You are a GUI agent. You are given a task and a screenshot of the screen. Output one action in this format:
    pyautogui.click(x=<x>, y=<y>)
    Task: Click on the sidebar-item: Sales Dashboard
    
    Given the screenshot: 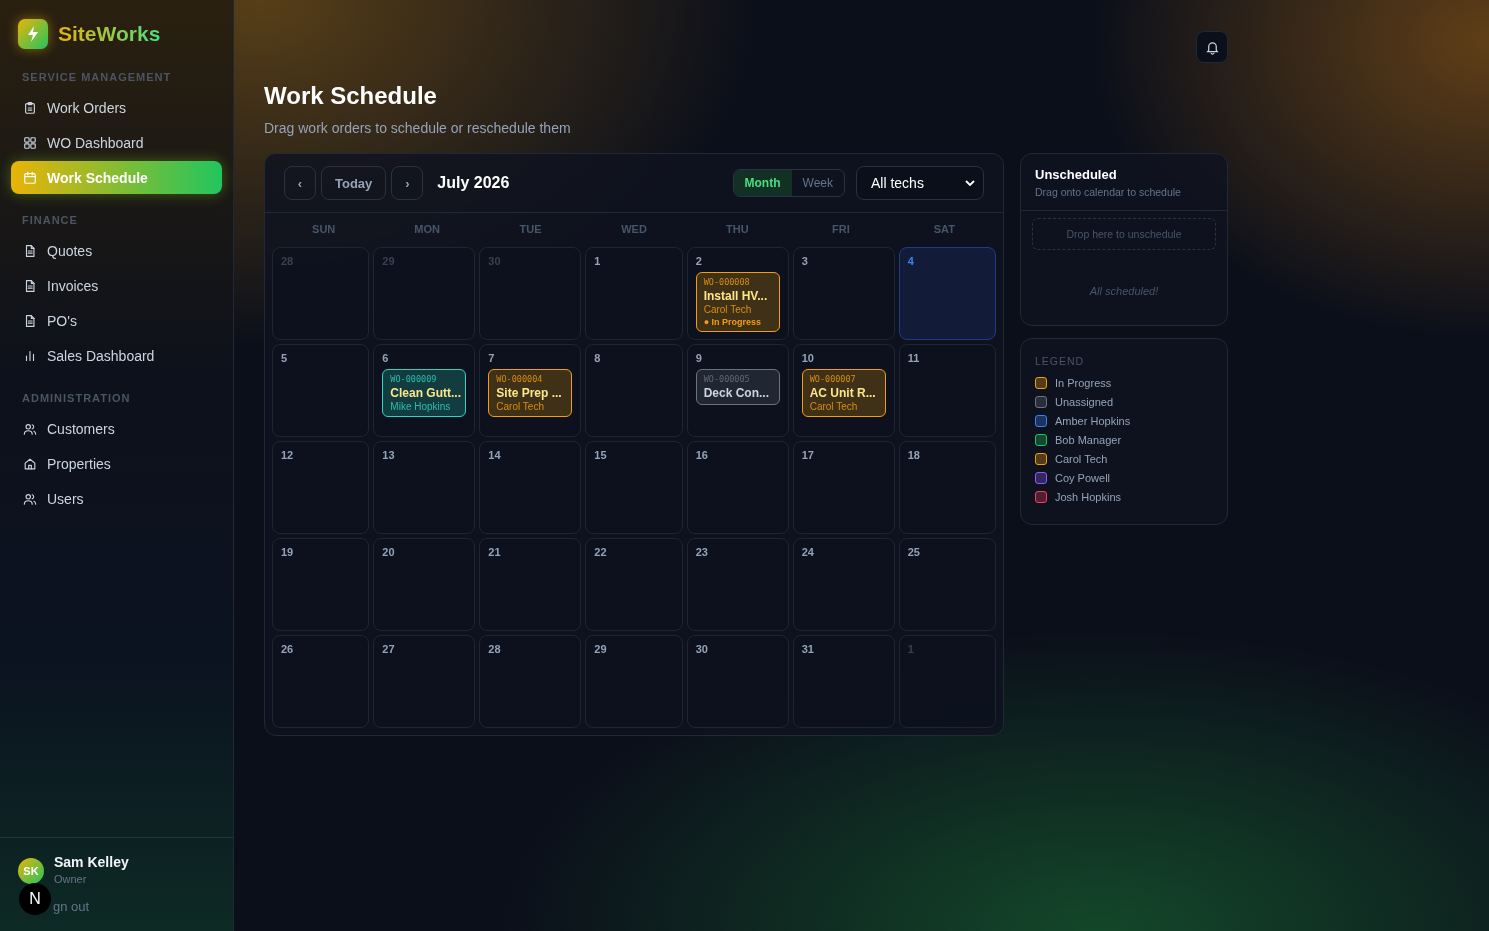 What is the action you would take?
    pyautogui.click(x=116, y=355)
    